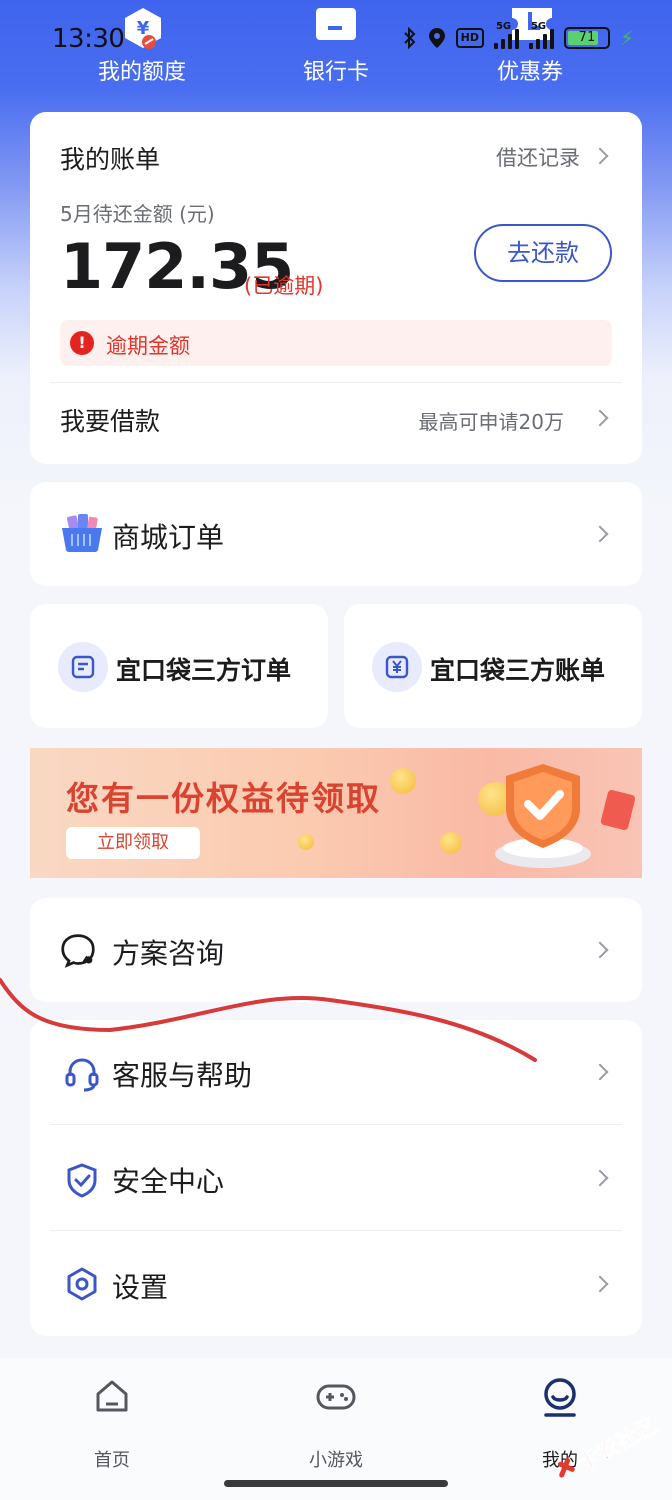  I want to click on home-indicator, so click(336, 1483).